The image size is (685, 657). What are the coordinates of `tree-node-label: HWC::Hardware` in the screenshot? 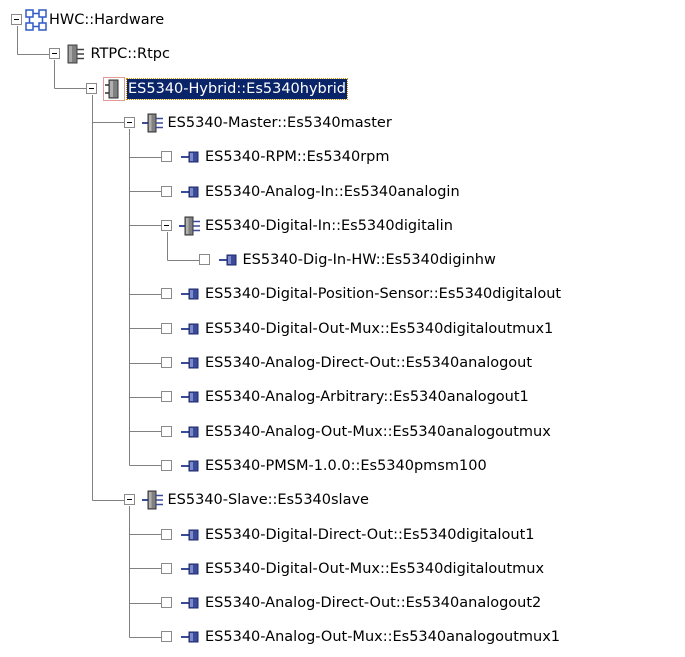 It's located at (106, 20).